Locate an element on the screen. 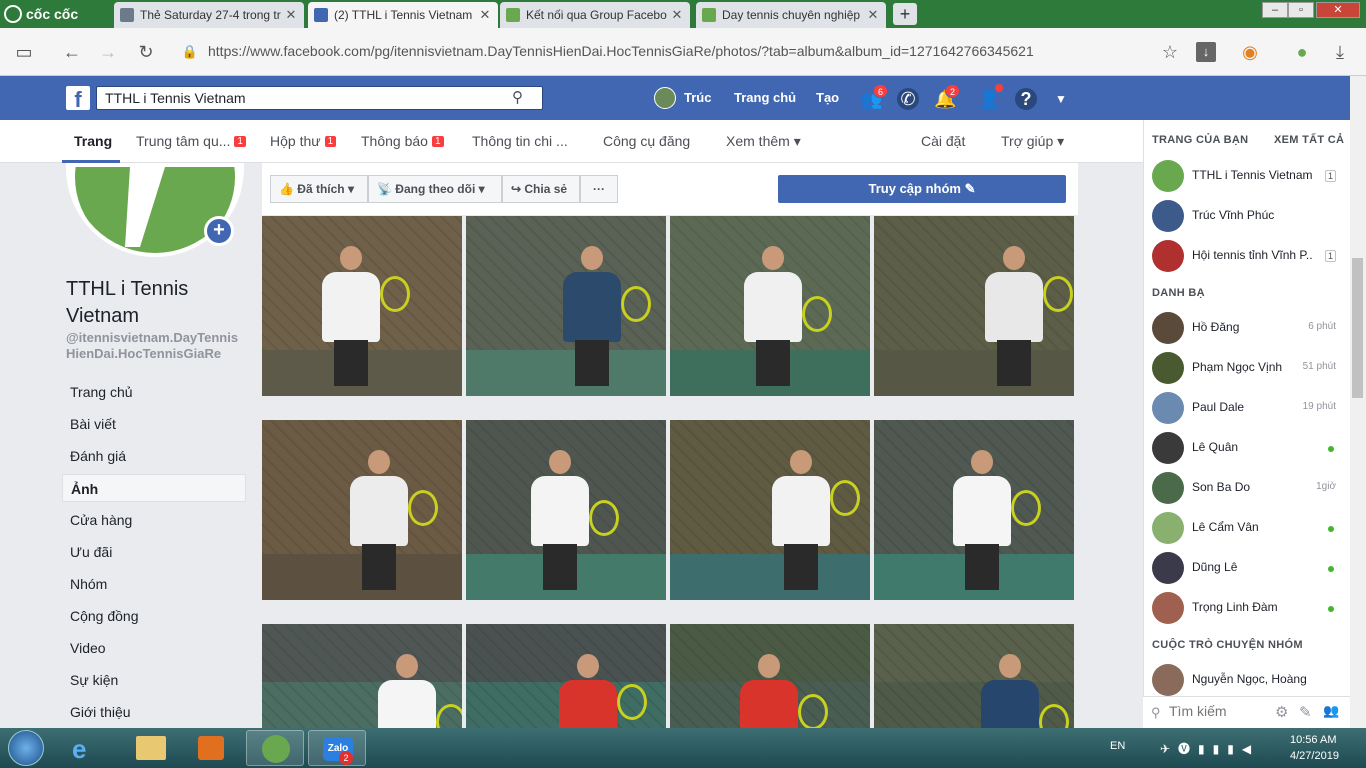  page-nav-item: Video is located at coordinates (154, 648).